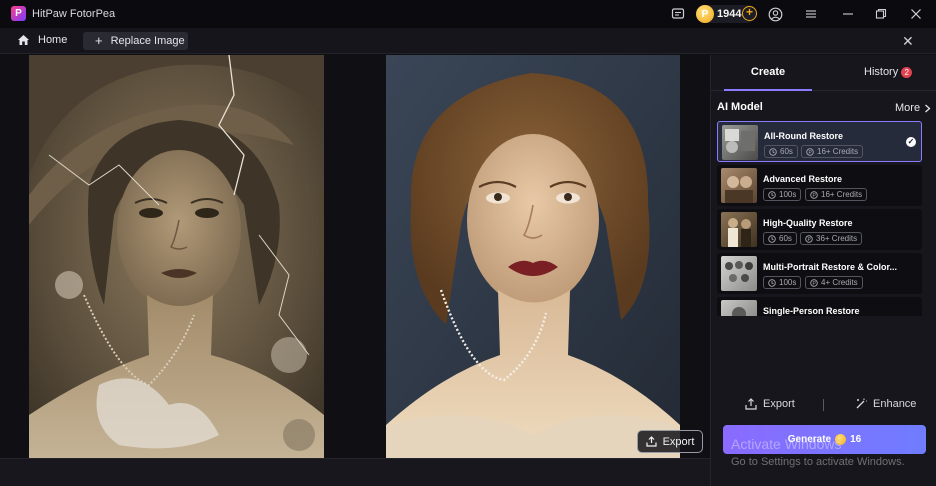  Describe the element at coordinates (928, 108) in the screenshot. I see `chevron-right-icon` at that location.